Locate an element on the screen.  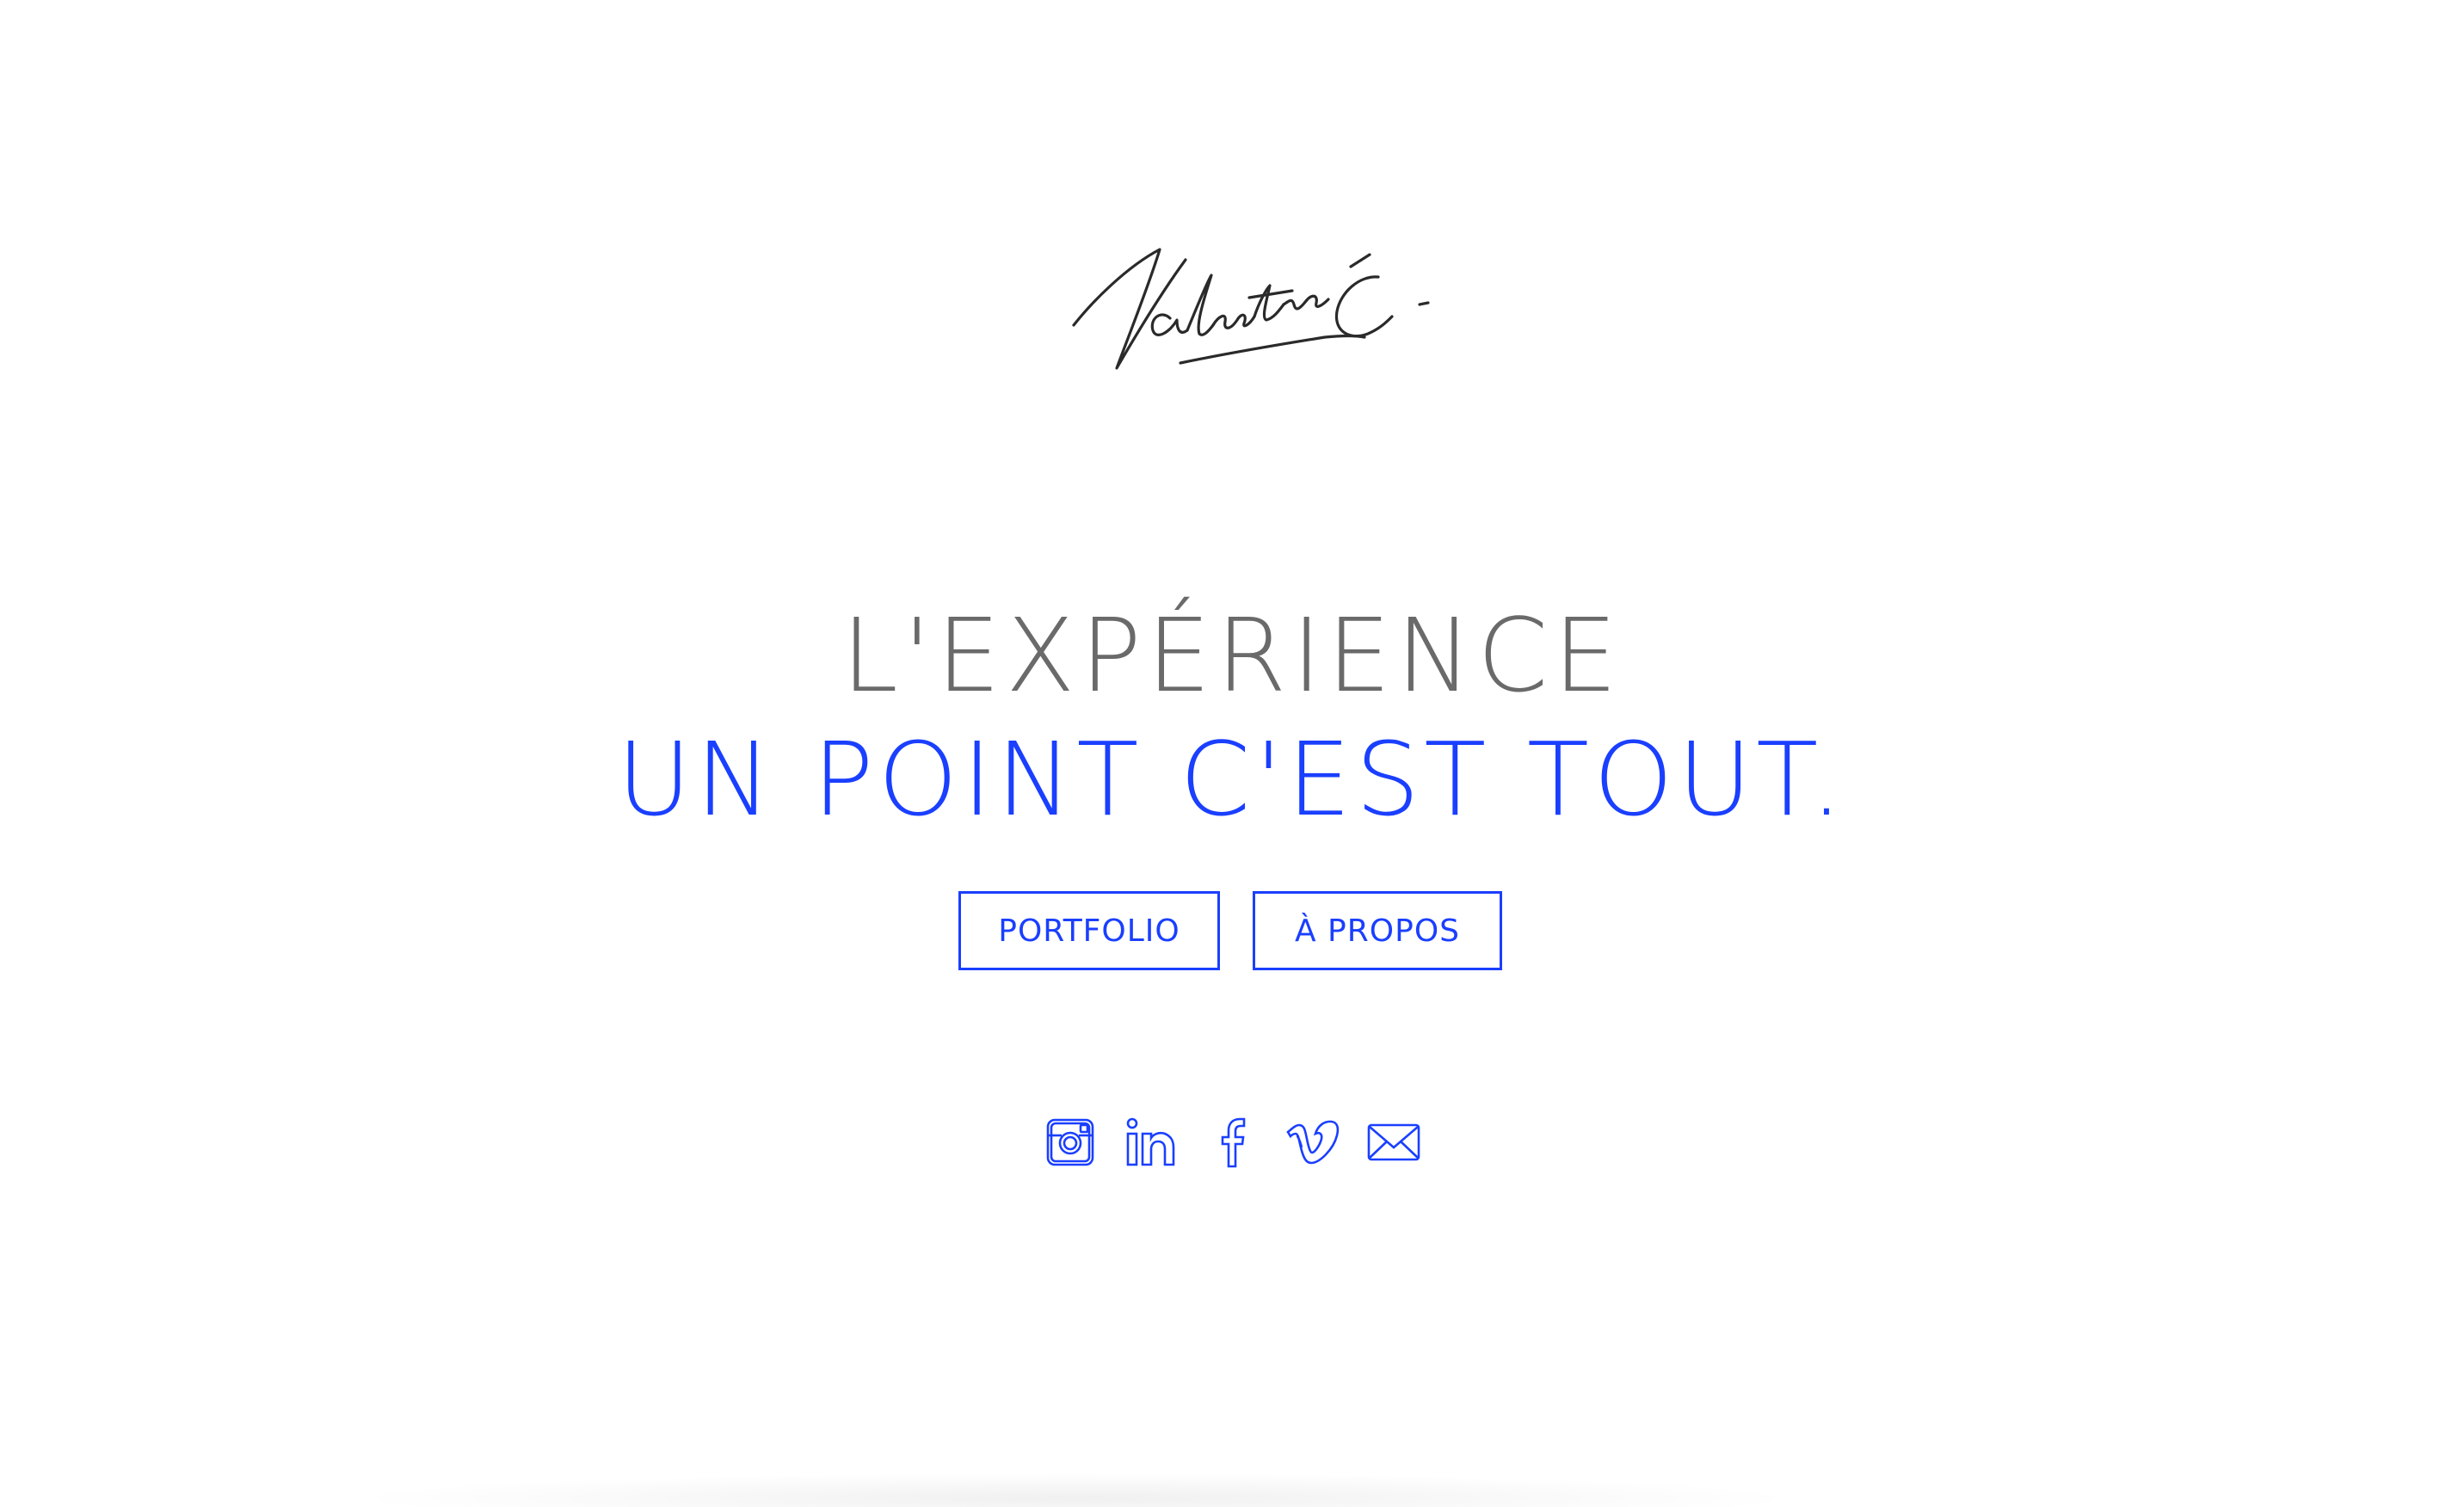
vimeo-link is located at coordinates (1312, 1142).